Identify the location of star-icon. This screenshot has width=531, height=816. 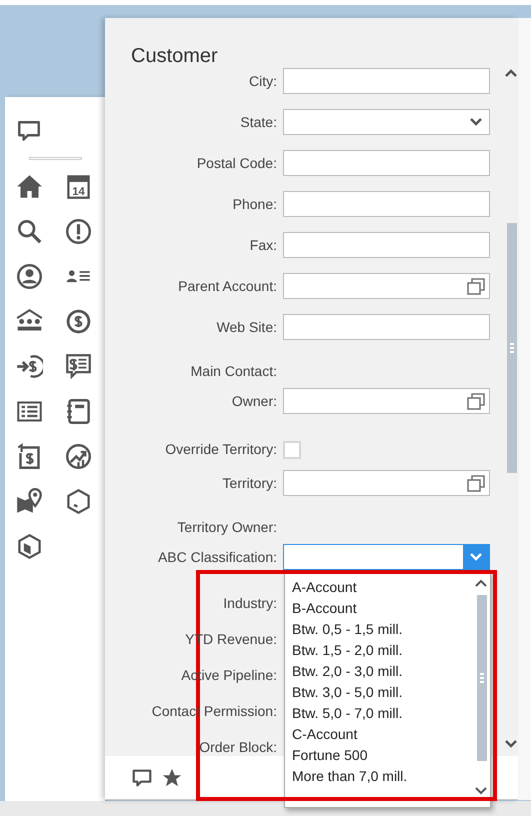
(172, 777).